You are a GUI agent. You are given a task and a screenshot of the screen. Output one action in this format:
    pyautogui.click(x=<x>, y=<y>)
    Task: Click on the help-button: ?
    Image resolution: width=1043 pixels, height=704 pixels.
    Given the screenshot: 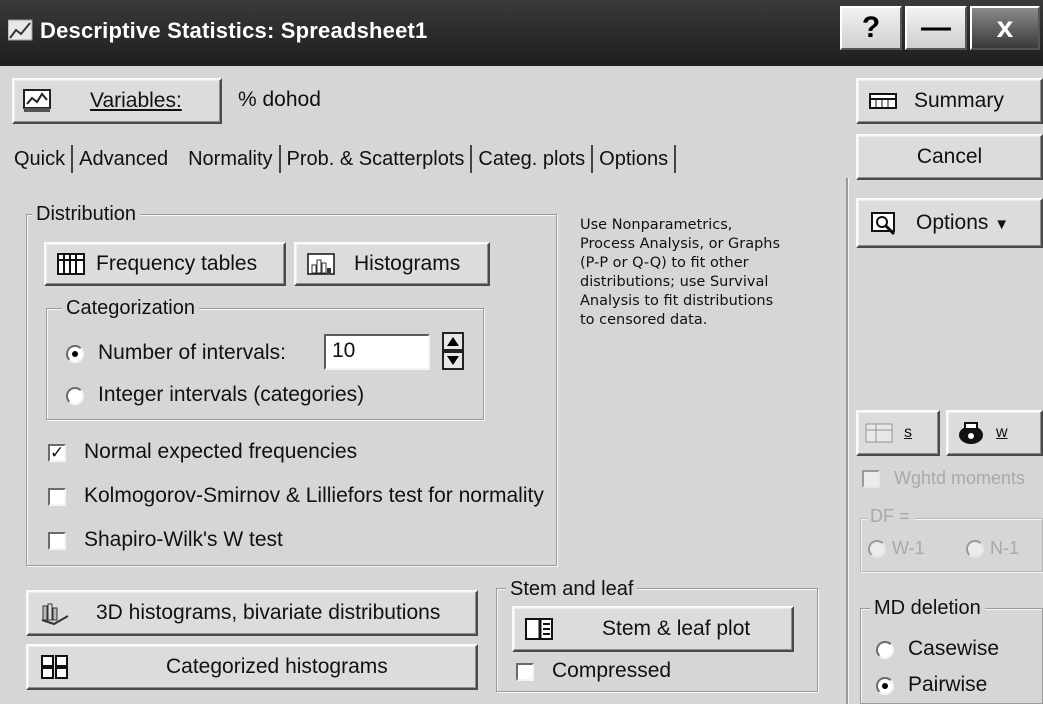 What is the action you would take?
    pyautogui.click(x=871, y=28)
    